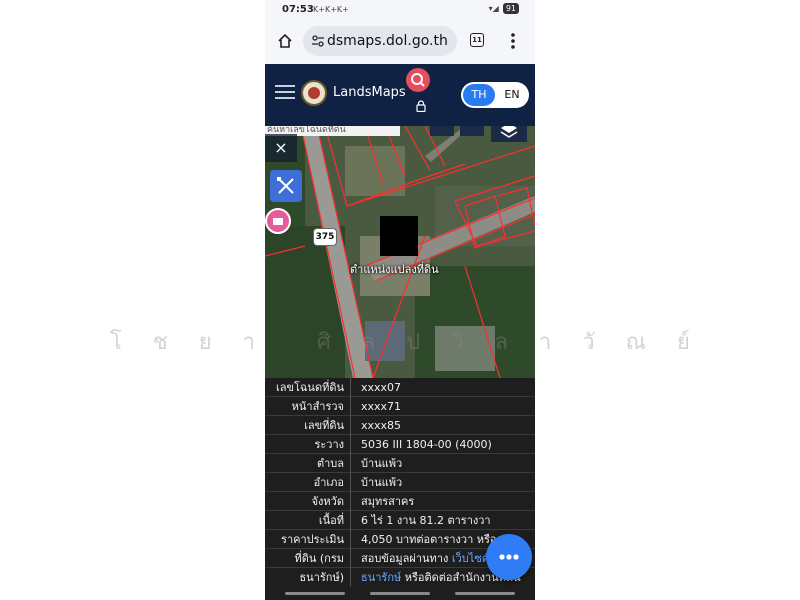 The image size is (800, 600). I want to click on info-row-subdistrict: ตำบล บ้านแพ้ว, so click(400, 463).